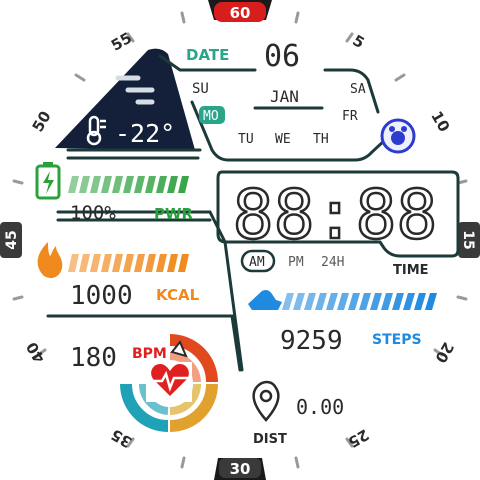  I want to click on temperature-value: -22°, so click(145, 133).